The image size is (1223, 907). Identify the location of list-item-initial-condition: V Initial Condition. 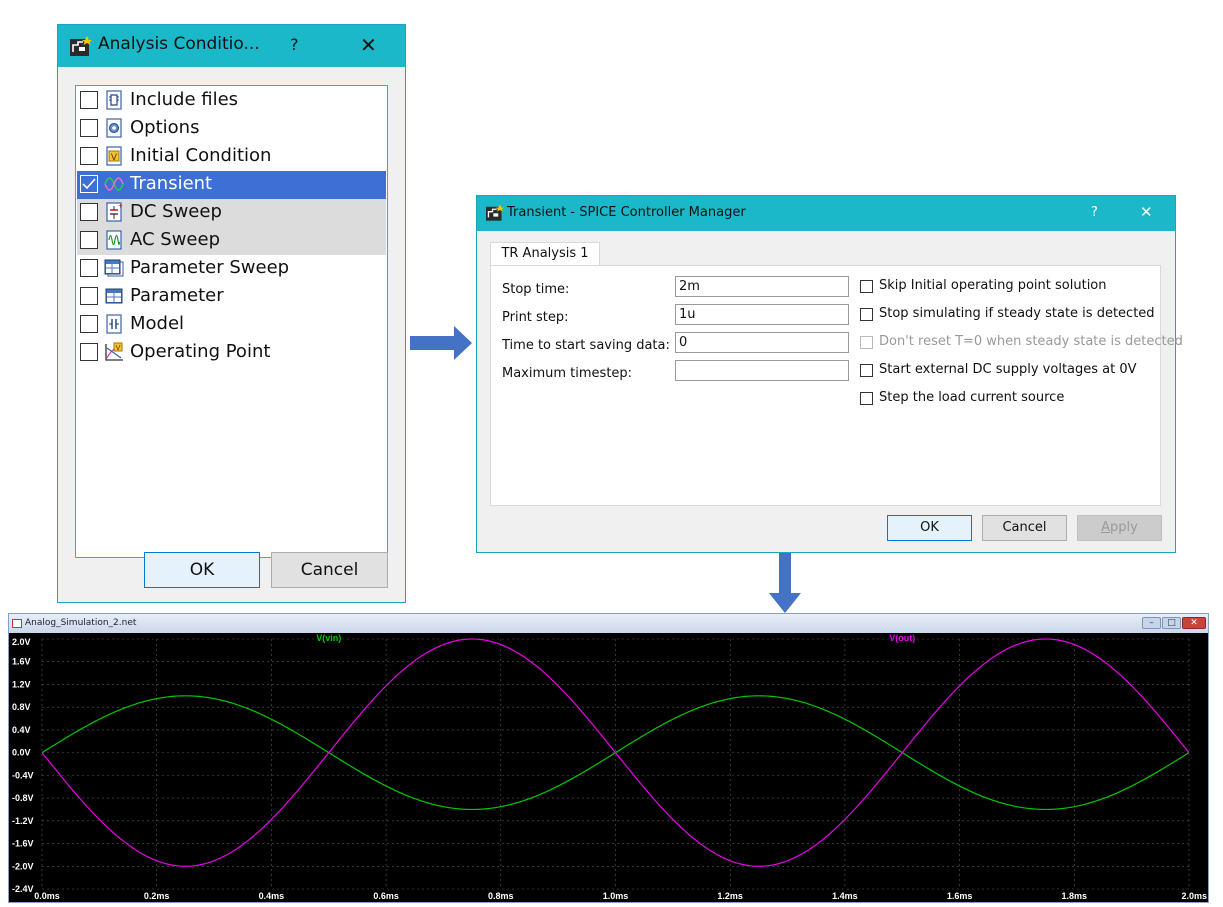
(231, 157).